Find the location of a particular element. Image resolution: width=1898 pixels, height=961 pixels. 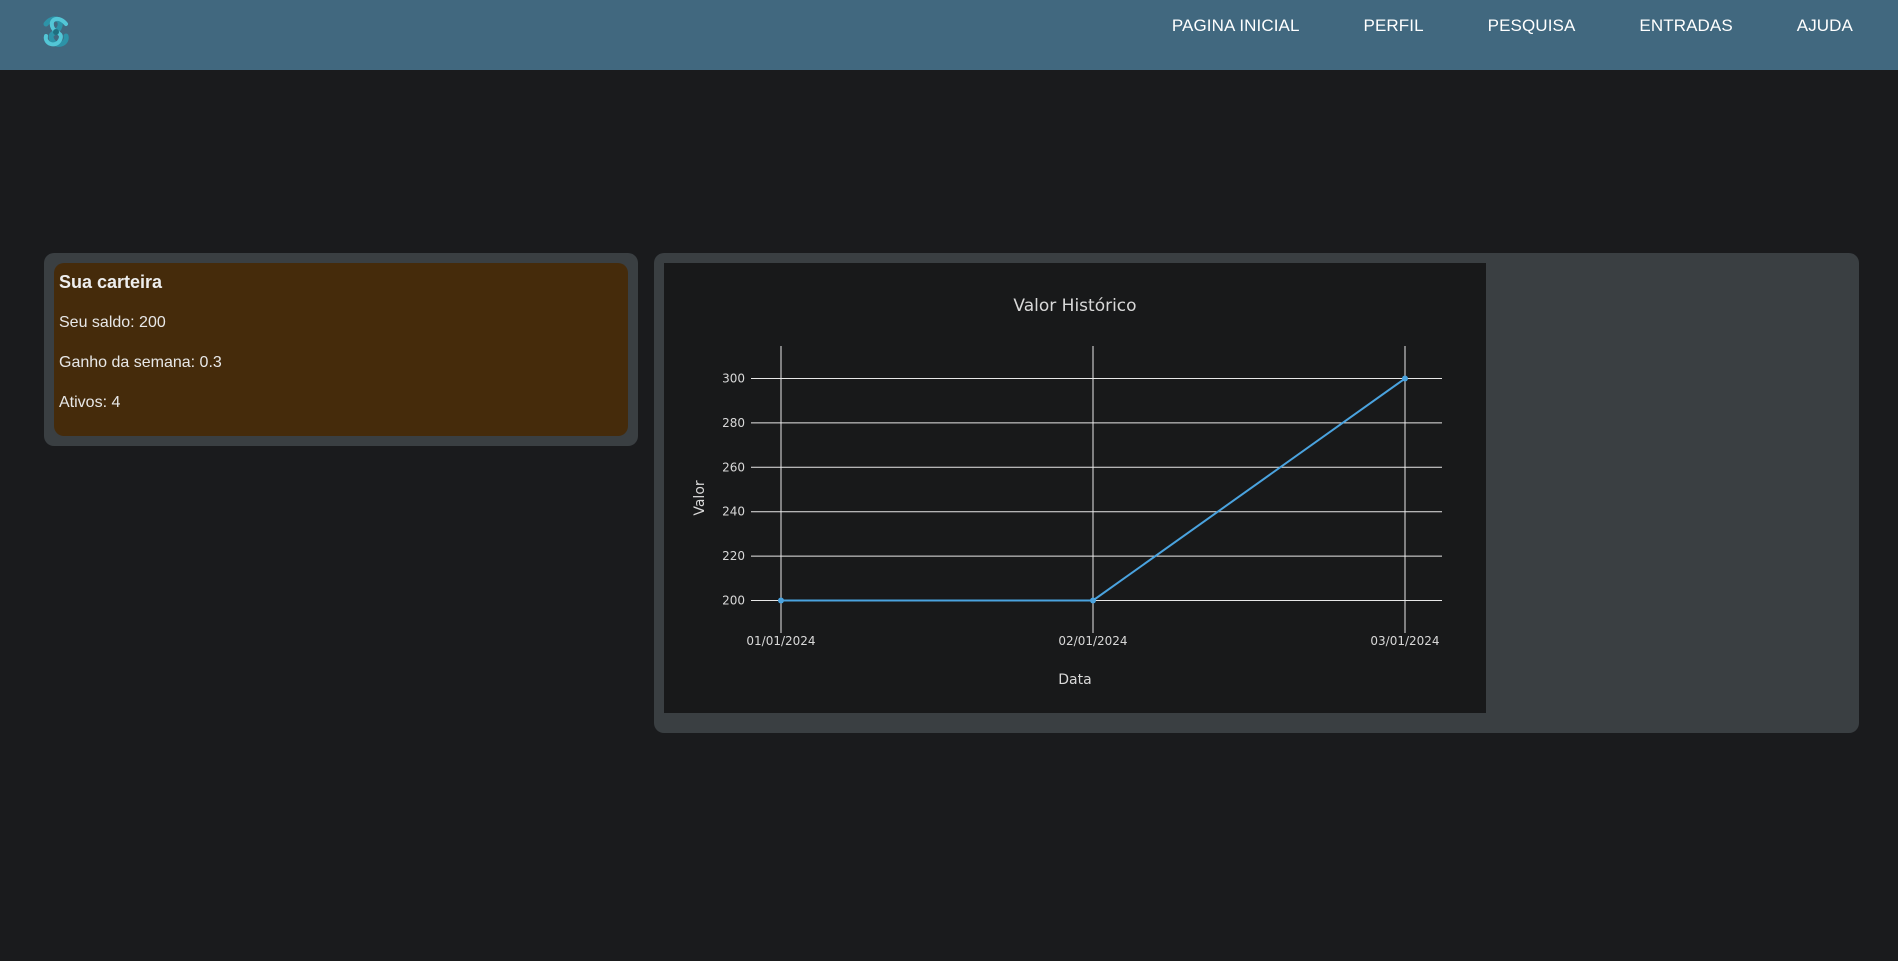

nav-entradas: ENTRADAS is located at coordinates (1685, 26).